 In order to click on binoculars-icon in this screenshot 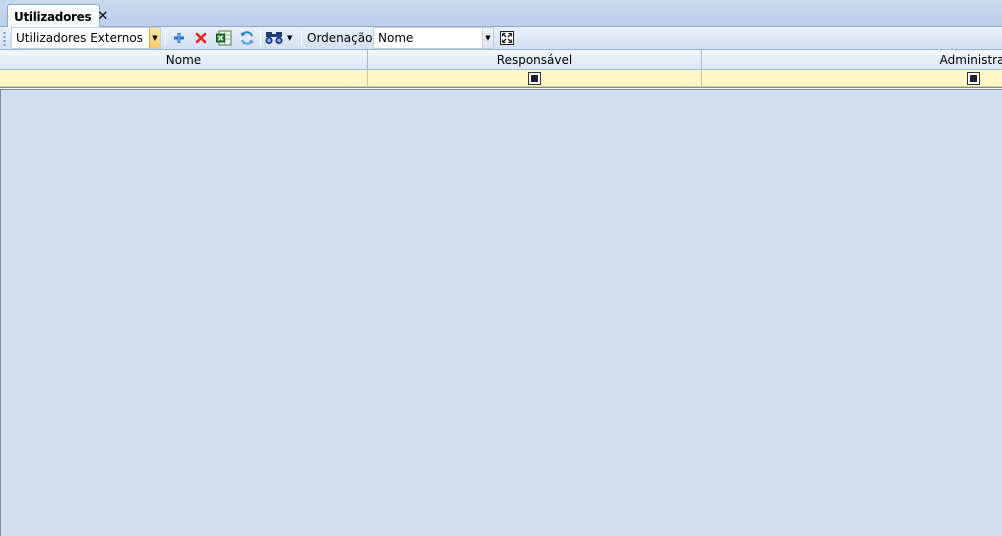, I will do `click(274, 38)`.